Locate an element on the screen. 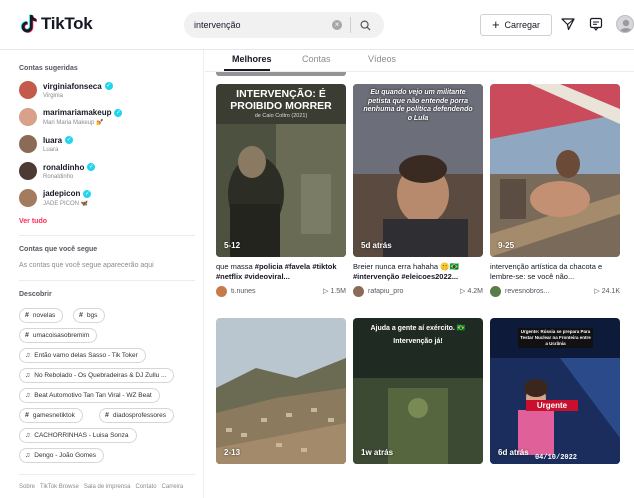 Image resolution: width=634 pixels, height=498 pixels. footer-link: Sobre is located at coordinates (27, 487).